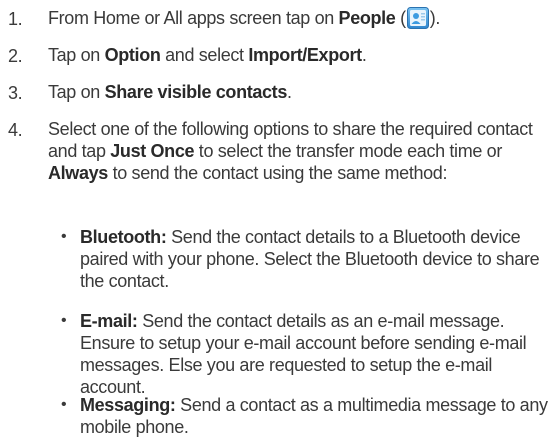 The width and height of the screenshot is (555, 448). I want to click on bluetooth-title: Bluetooth:, so click(123, 237).